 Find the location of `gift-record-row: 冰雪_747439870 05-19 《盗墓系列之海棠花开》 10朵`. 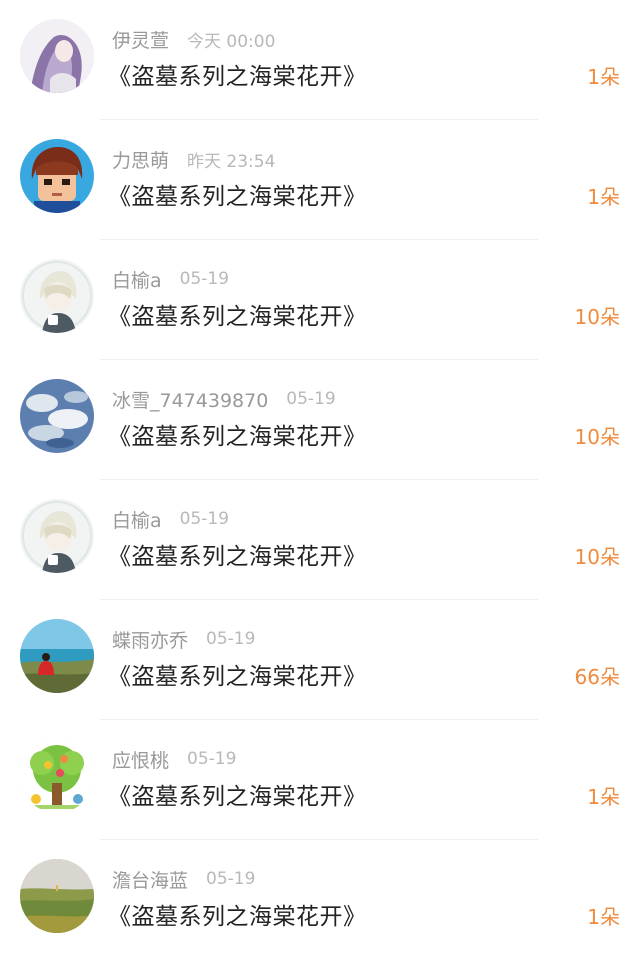

gift-record-row: 冰雪_747439870 05-19 《盗墓系列之海棠花开》 10朵 is located at coordinates (320, 420).